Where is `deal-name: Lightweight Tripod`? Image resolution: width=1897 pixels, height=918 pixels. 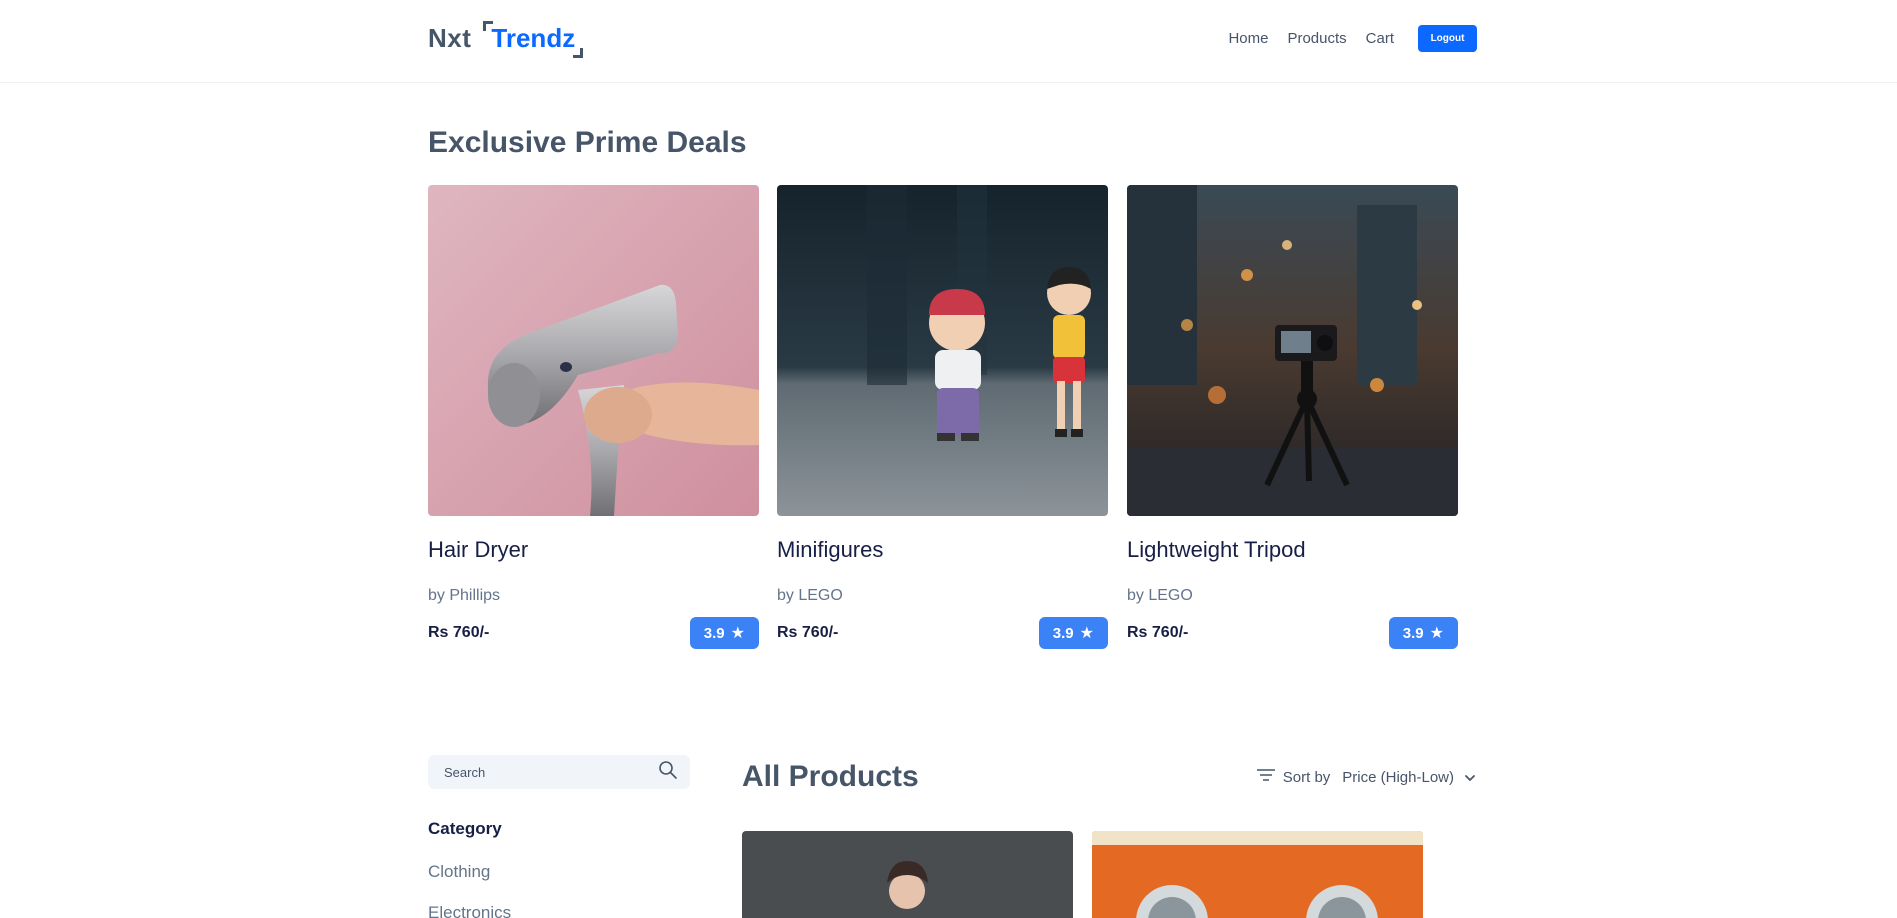 deal-name: Lightweight Tripod is located at coordinates (1216, 549).